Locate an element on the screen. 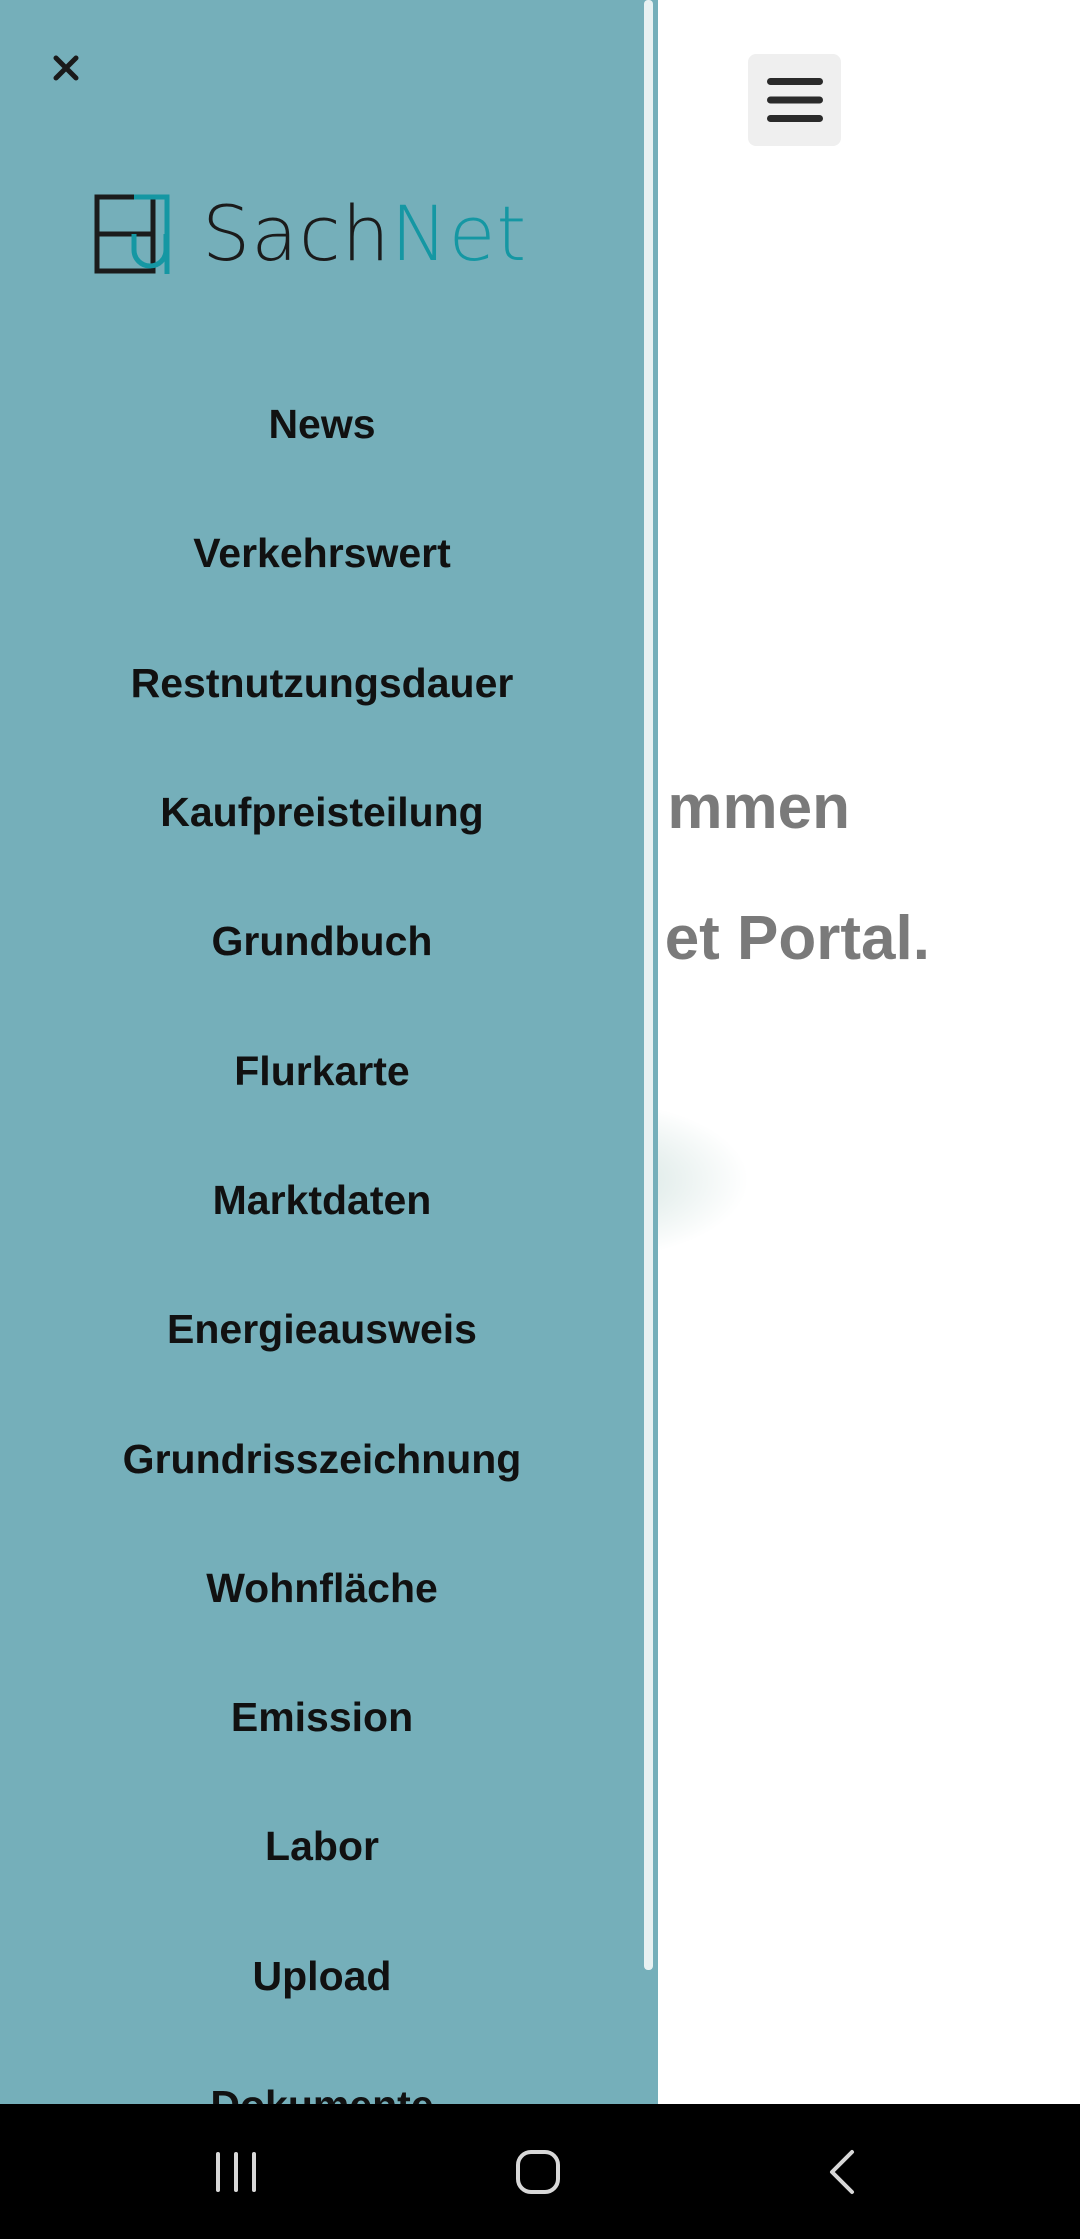  back-icon is located at coordinates (842, 2171).